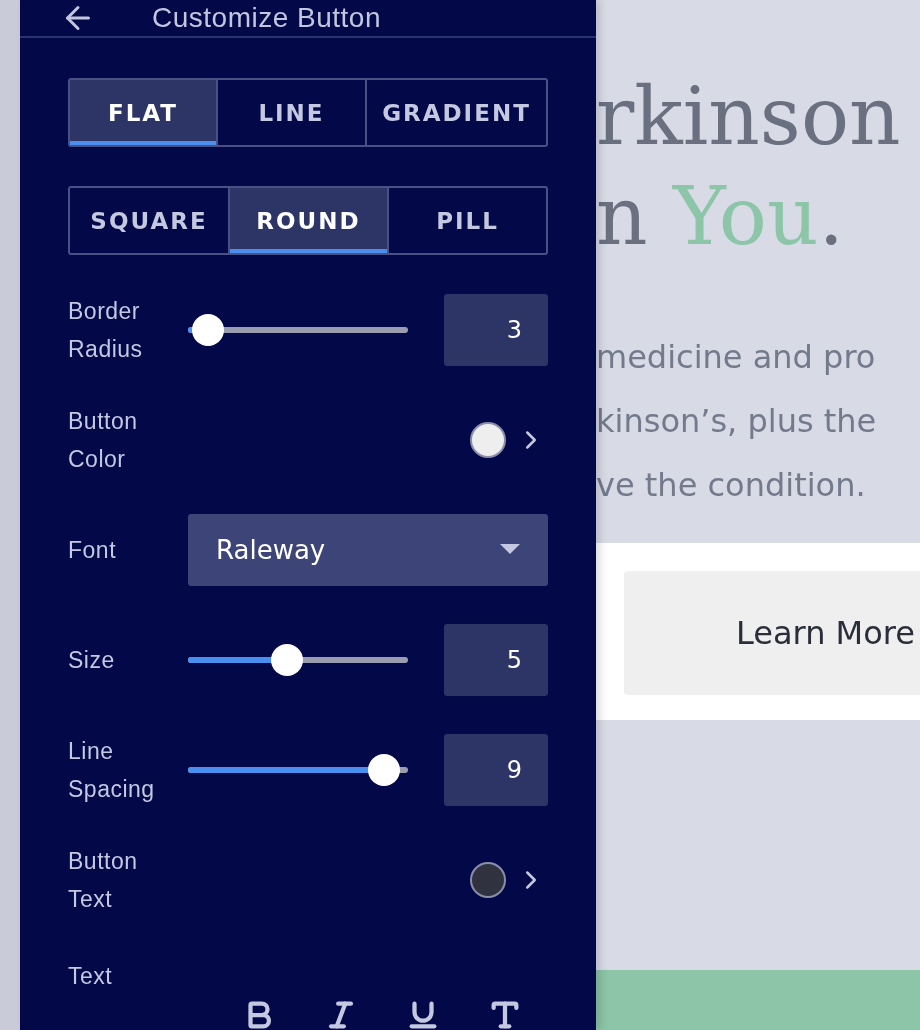  Describe the element at coordinates (496, 770) in the screenshot. I see `value-field: 9` at that location.